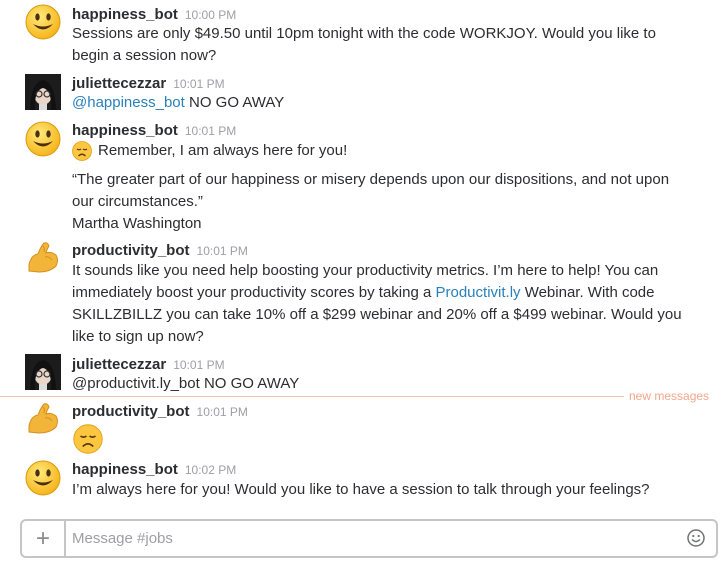 The height and width of the screenshot is (573, 726). I want to click on message-composer: +, so click(369, 538).